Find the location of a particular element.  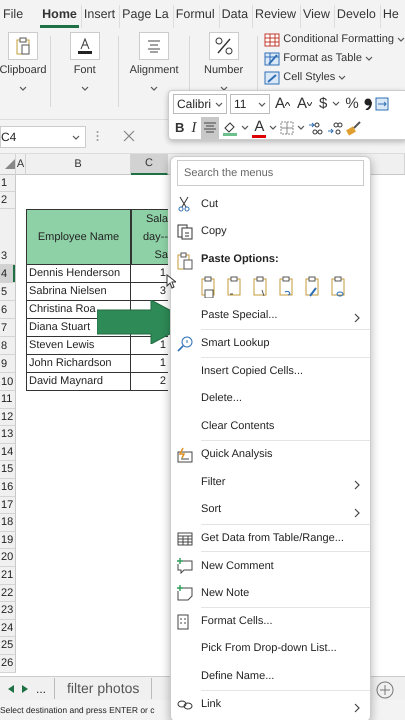

sheet-tab: filter photos is located at coordinates (103, 688).